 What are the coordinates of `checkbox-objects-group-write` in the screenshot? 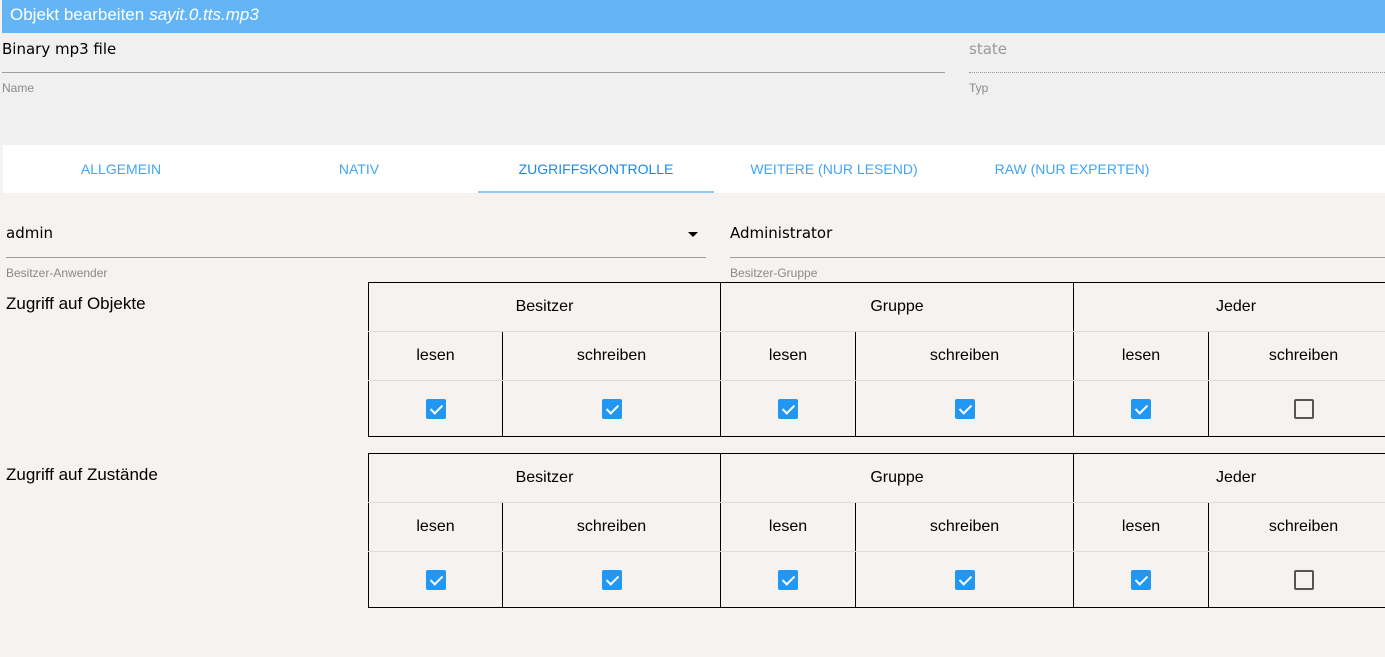 It's located at (964, 408).